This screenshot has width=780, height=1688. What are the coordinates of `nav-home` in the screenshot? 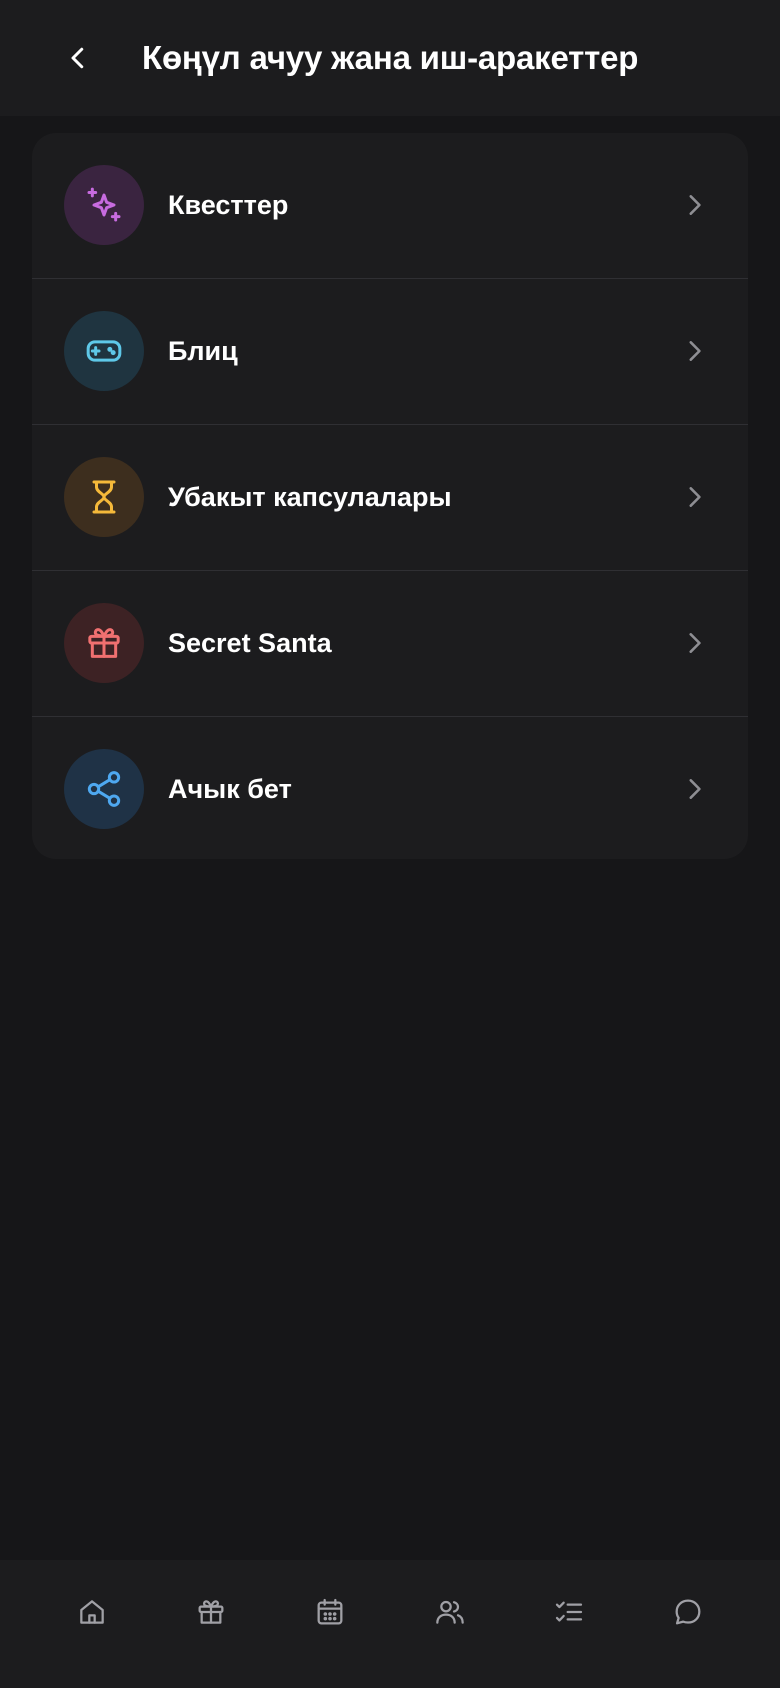 It's located at (92, 1612).